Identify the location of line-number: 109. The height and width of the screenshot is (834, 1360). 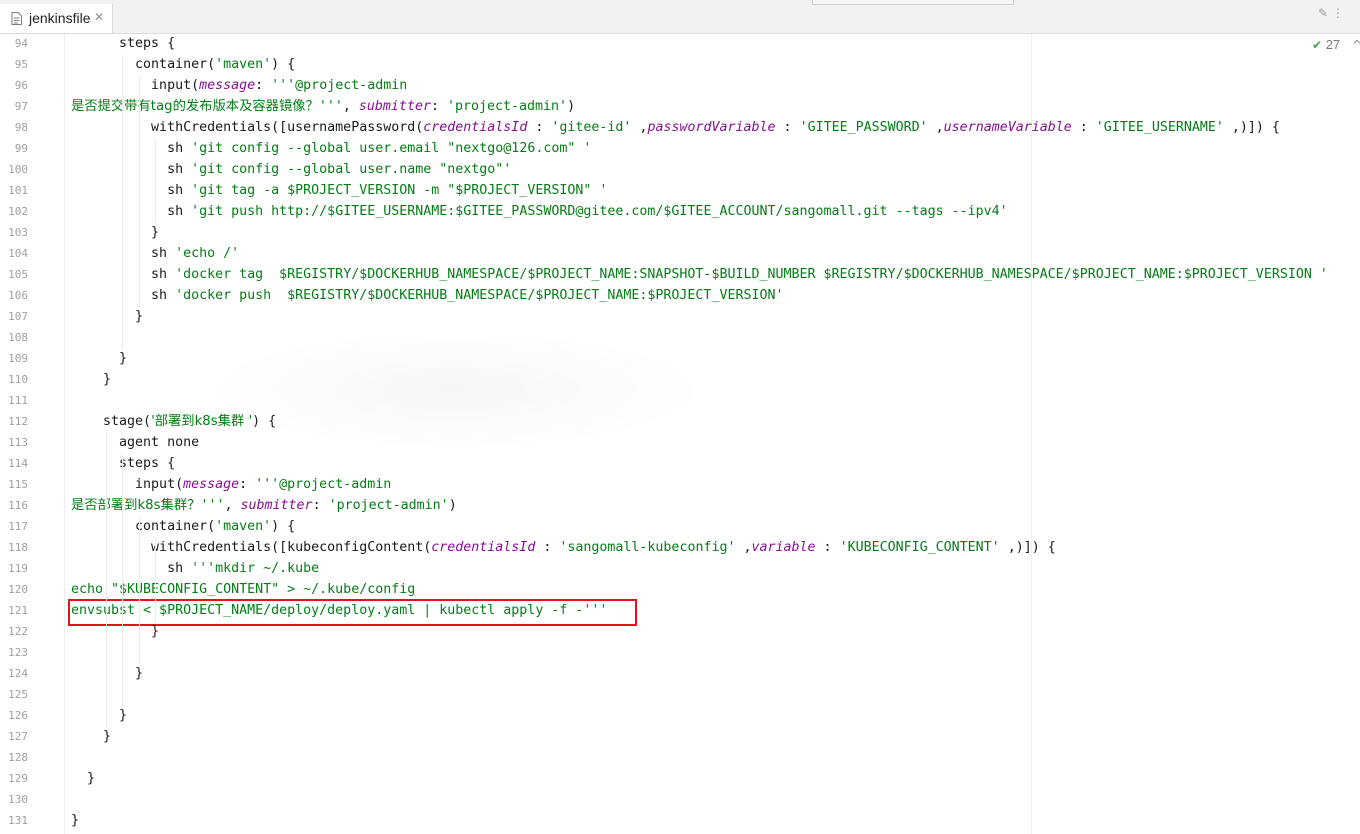
(18, 358).